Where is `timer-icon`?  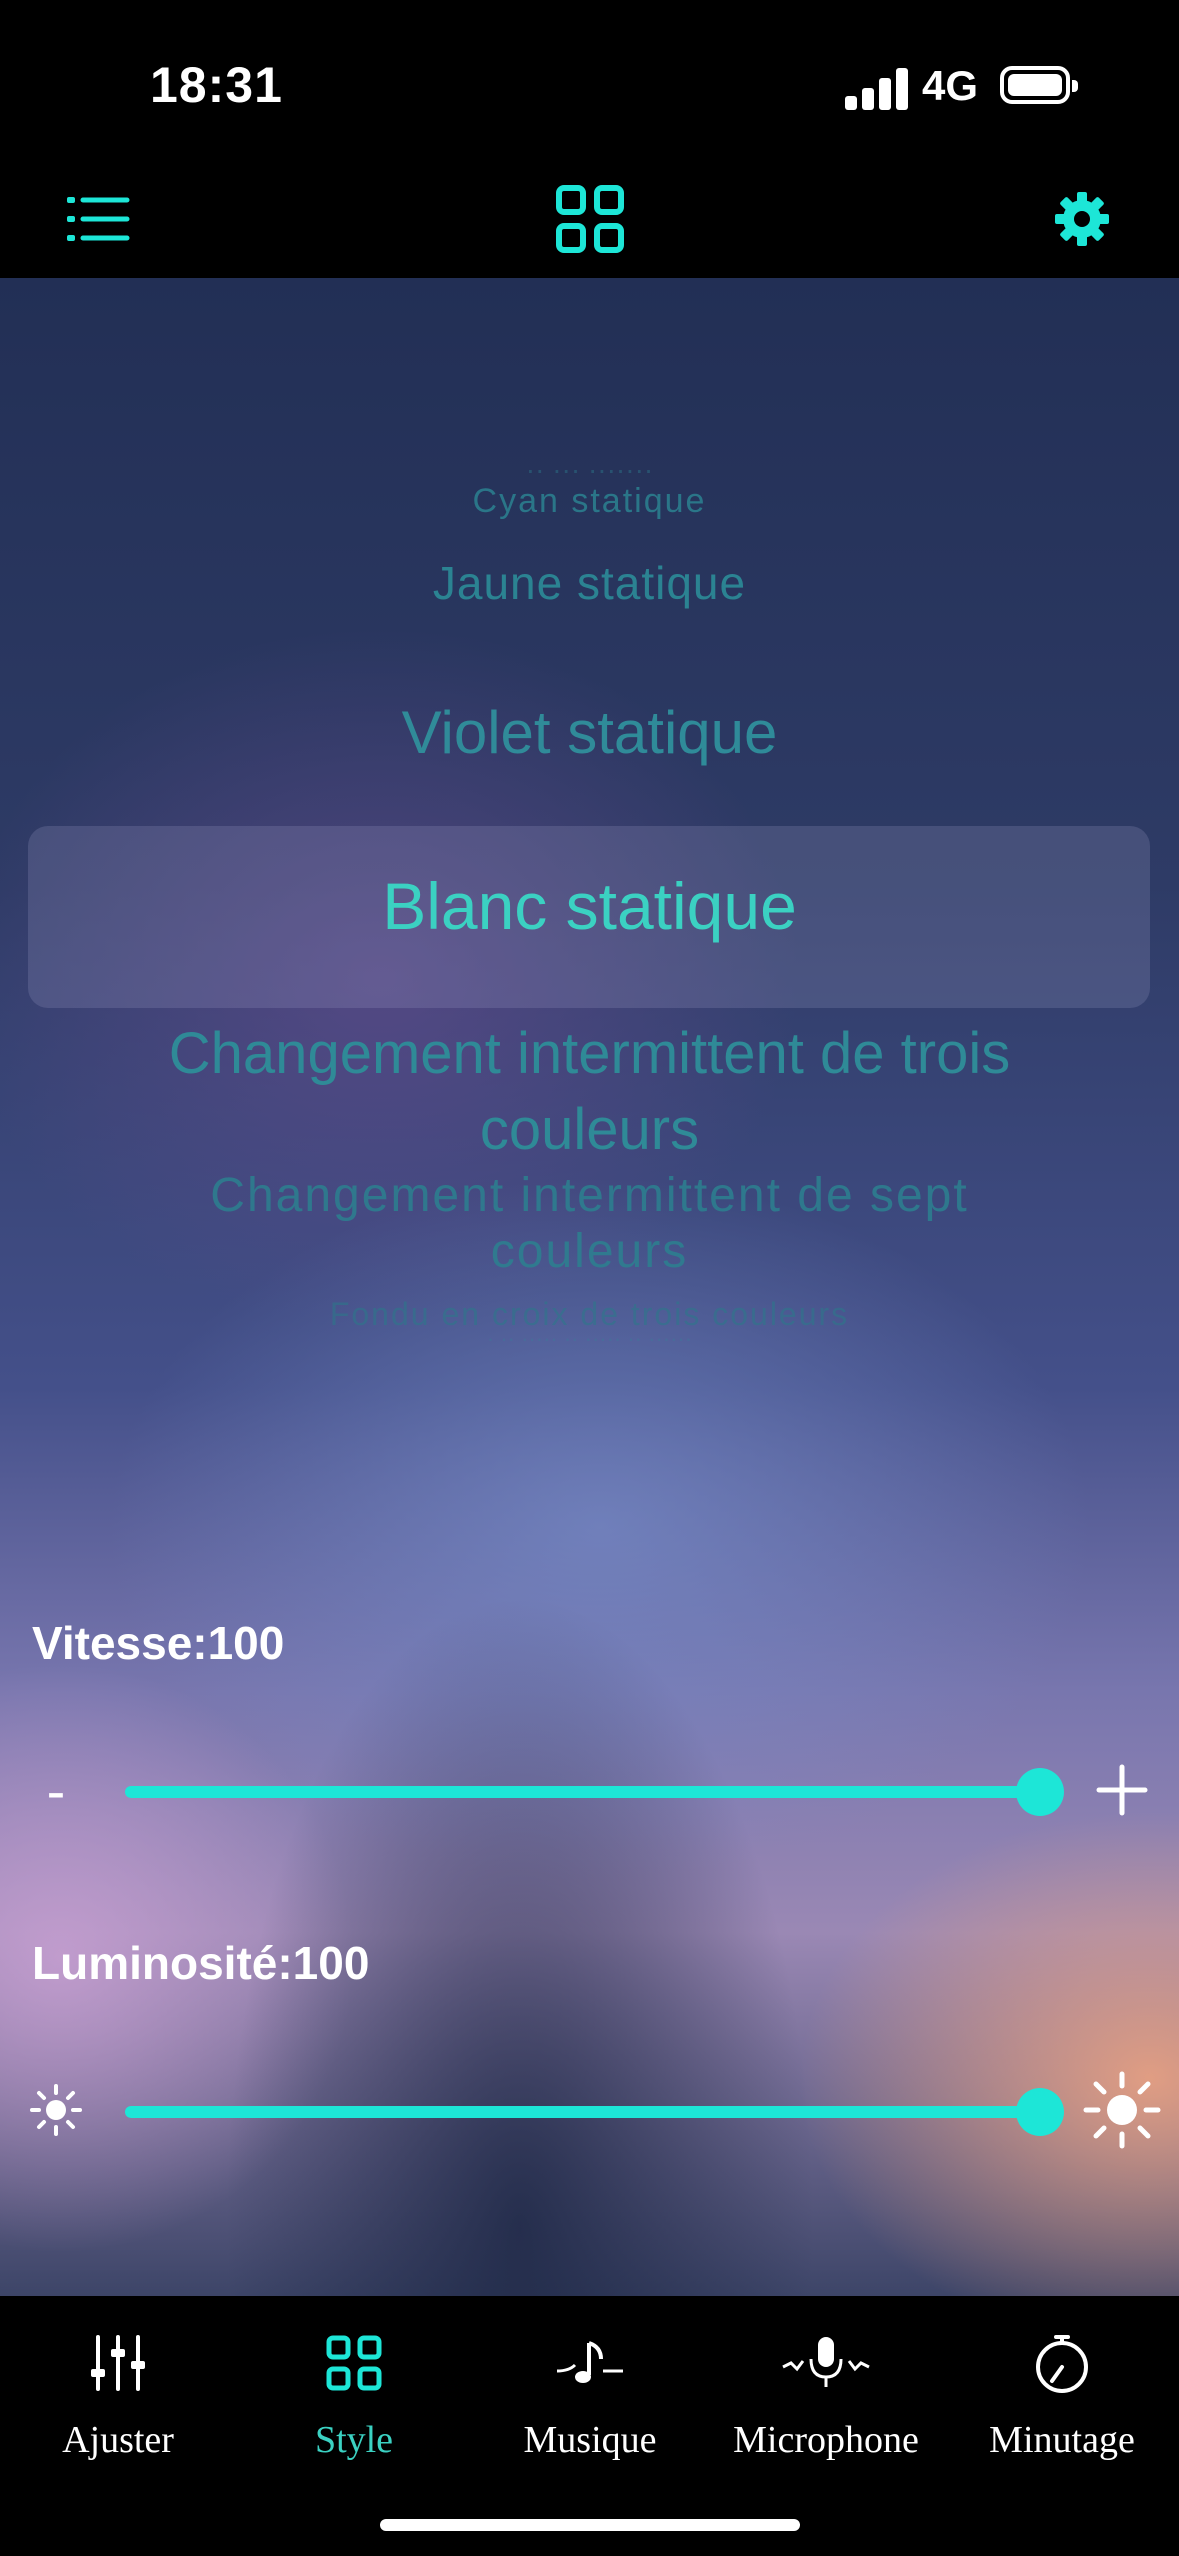
timer-icon is located at coordinates (1062, 2364).